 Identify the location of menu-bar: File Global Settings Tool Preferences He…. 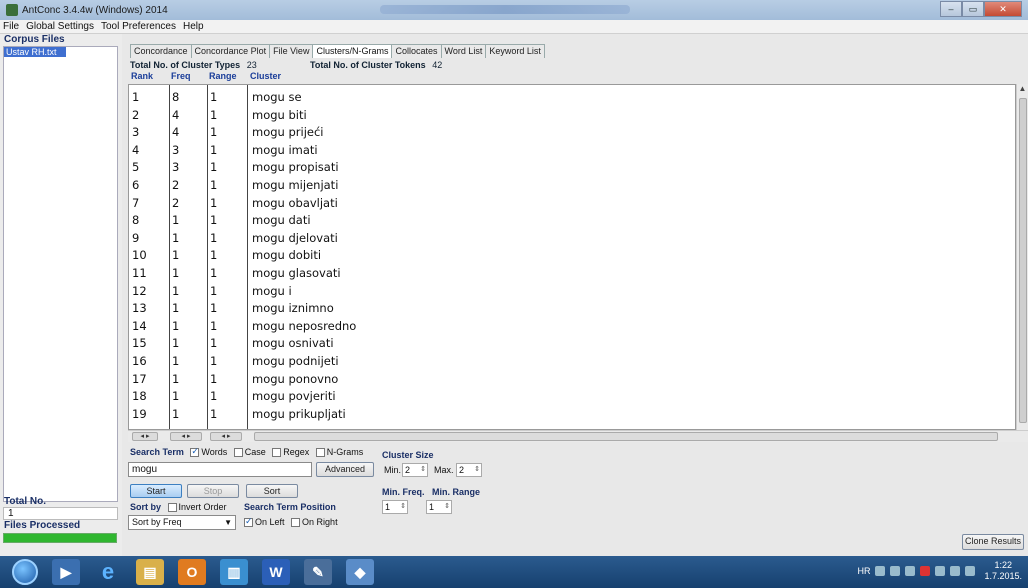
(514, 27).